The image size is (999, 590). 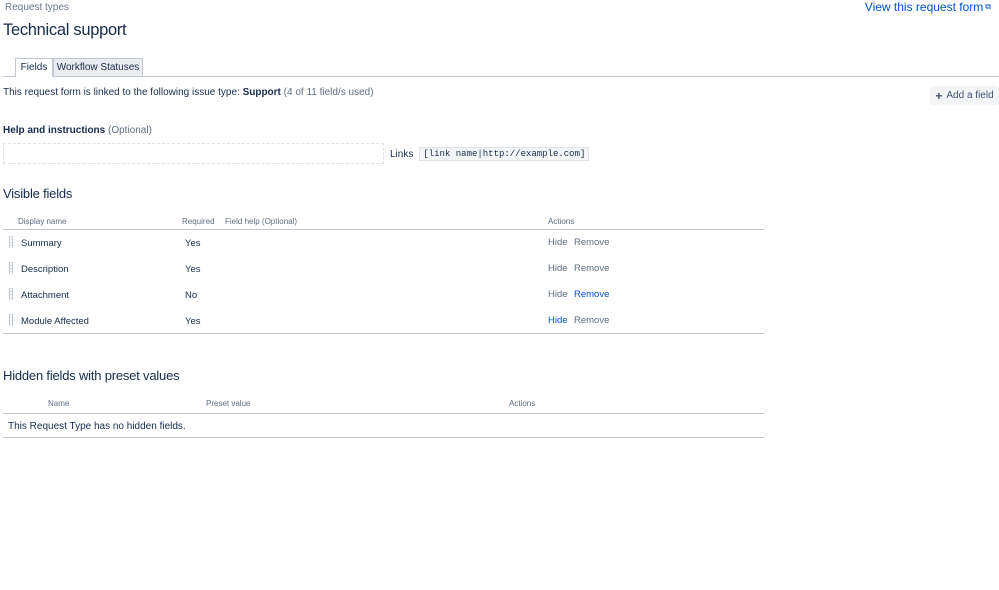 I want to click on col-preset-value: Preset value, so click(x=228, y=403).